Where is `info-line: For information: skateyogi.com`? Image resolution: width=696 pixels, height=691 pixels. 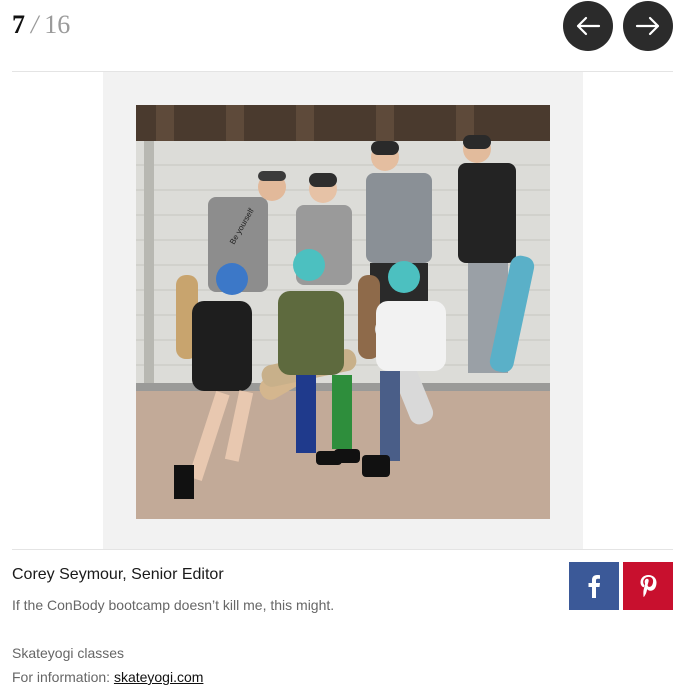 info-line: For information: skateyogi.com is located at coordinates (107, 677).